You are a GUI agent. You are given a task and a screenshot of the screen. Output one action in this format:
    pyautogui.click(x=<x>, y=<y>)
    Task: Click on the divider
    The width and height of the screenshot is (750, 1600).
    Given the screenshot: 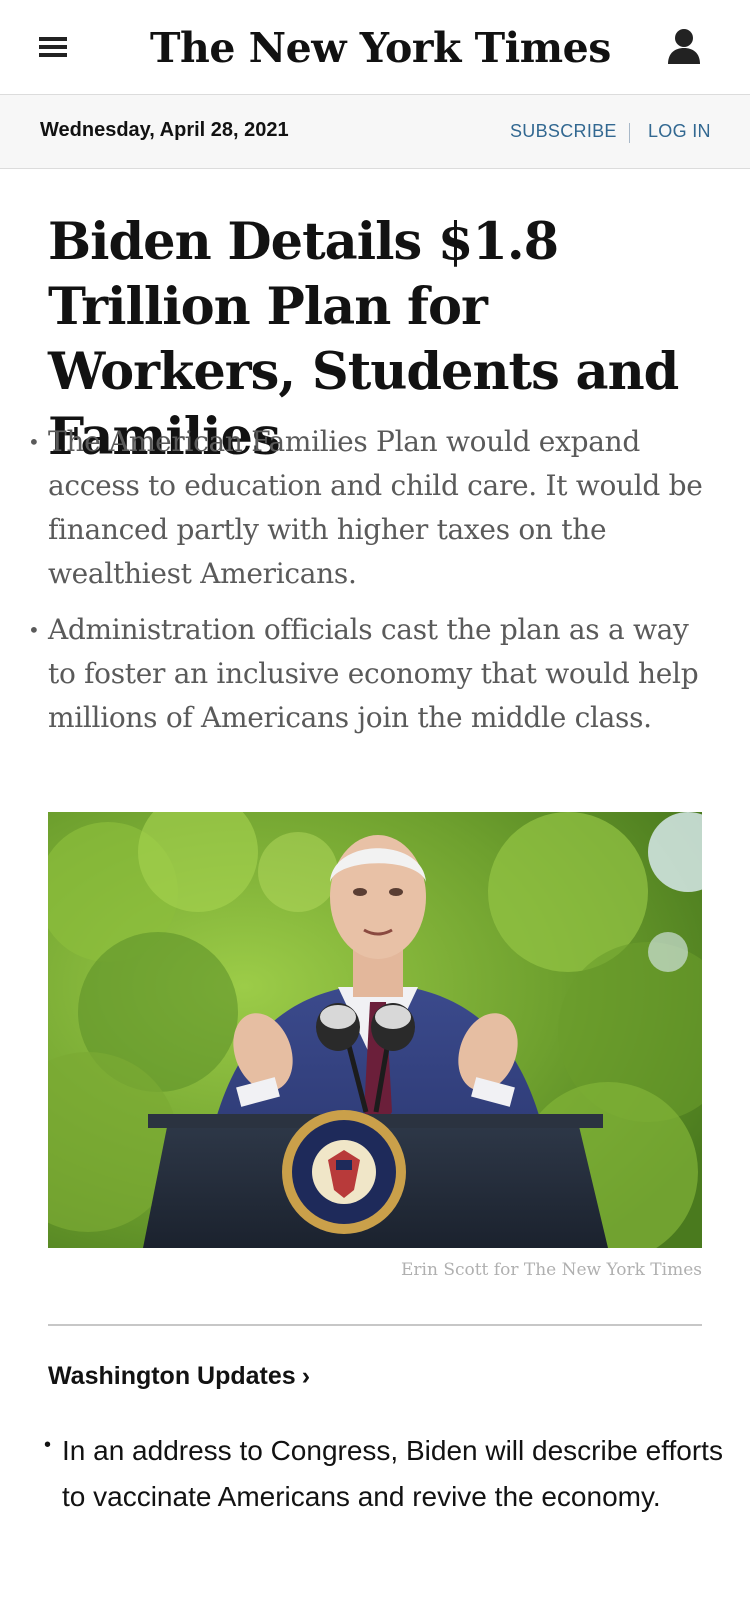 What is the action you would take?
    pyautogui.click(x=629, y=133)
    